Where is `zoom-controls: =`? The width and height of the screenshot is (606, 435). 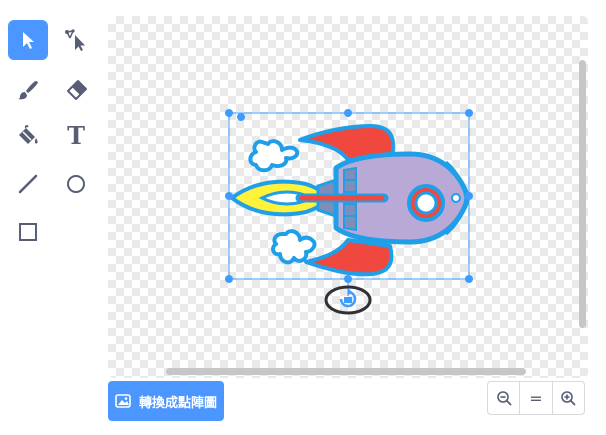
zoom-controls: = is located at coordinates (536, 398).